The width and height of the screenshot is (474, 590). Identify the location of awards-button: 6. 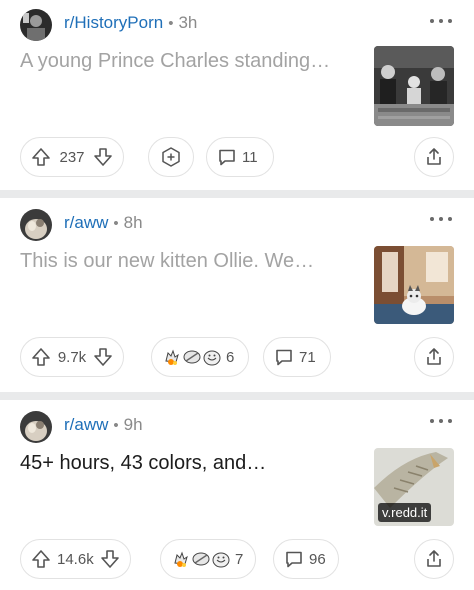
(200, 357).